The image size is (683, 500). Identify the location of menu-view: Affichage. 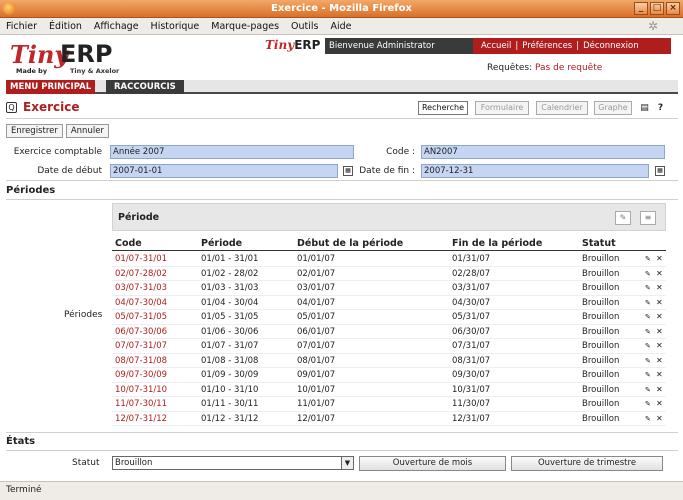
(116, 26).